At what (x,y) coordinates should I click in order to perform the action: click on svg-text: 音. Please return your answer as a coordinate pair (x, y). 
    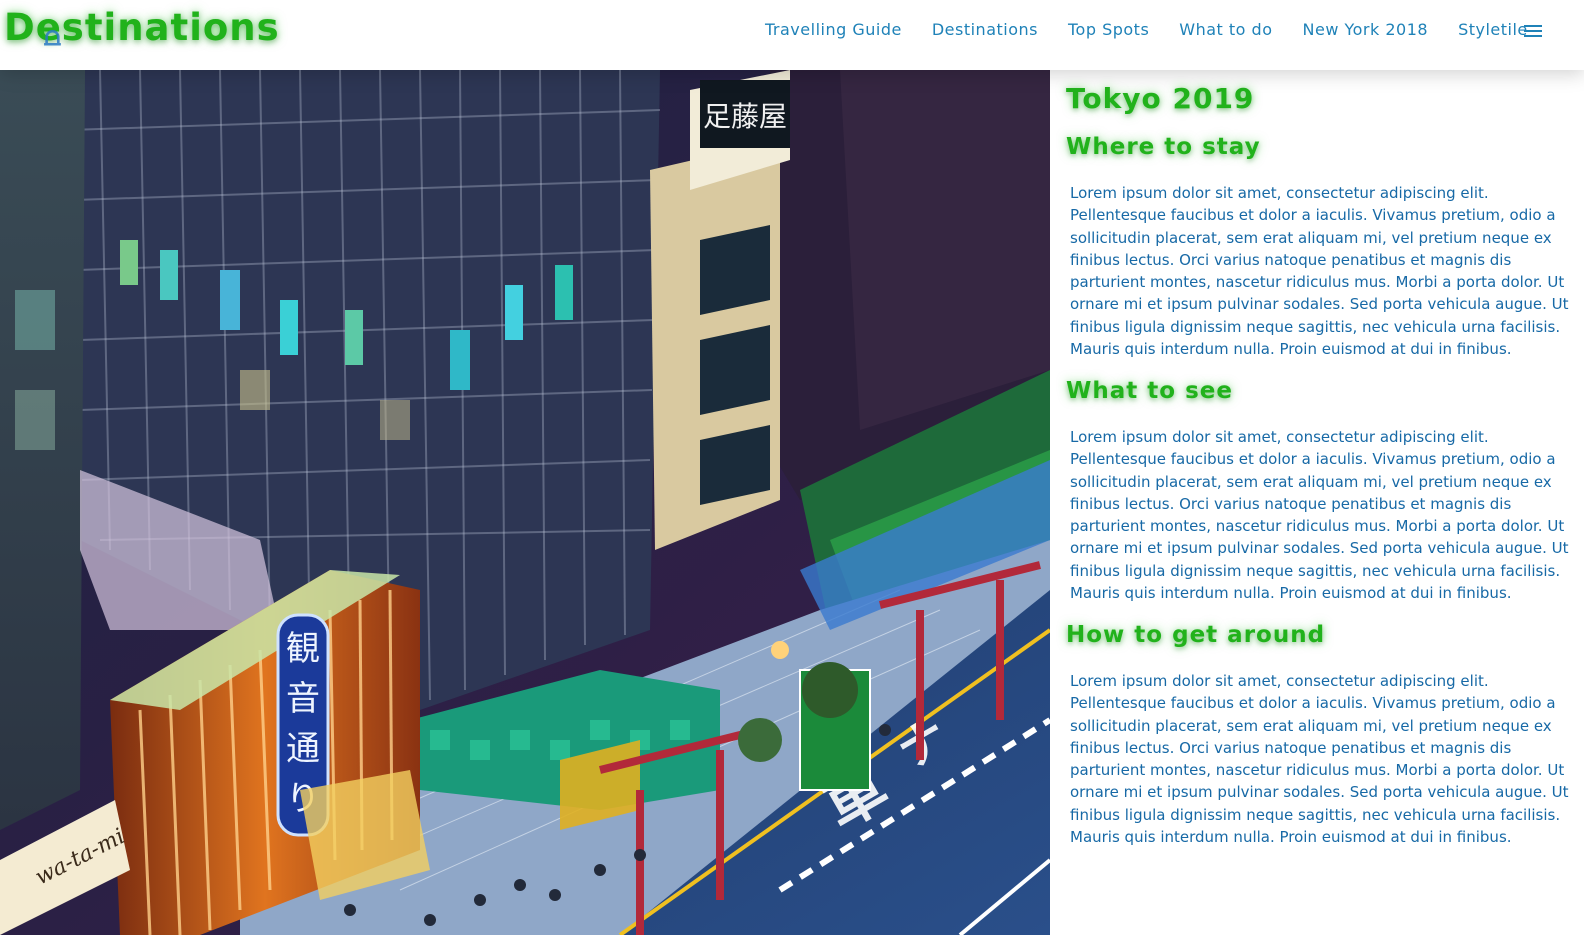
    Looking at the image, I should click on (303, 699).